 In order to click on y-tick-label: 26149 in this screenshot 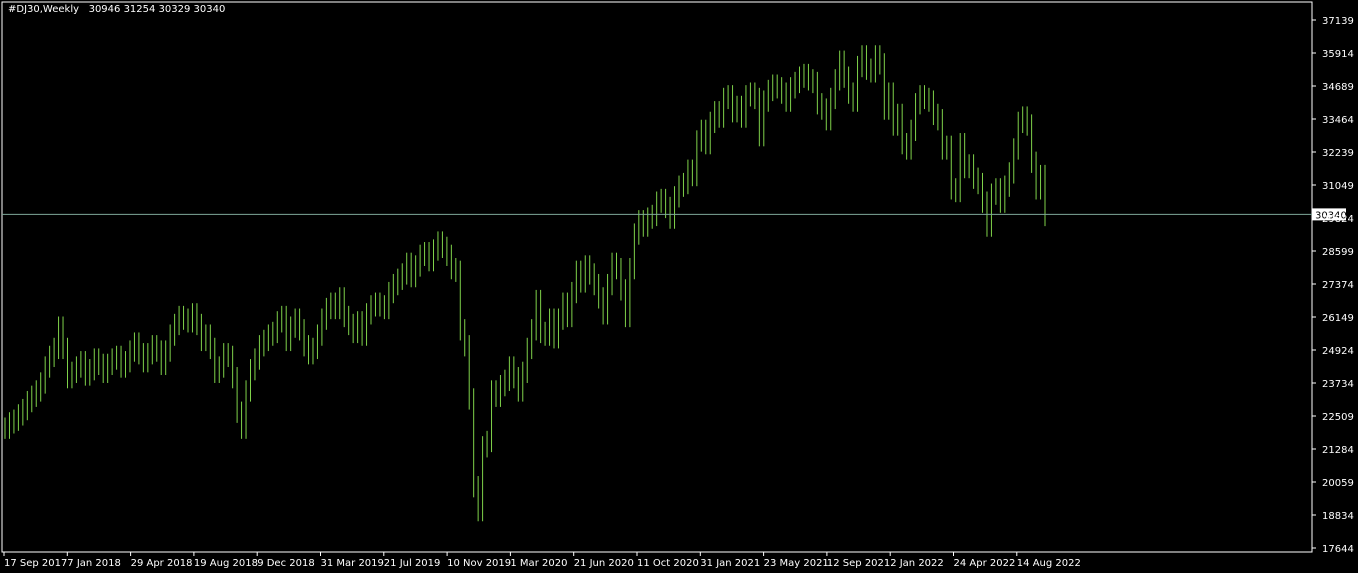, I will do `click(1338, 318)`.